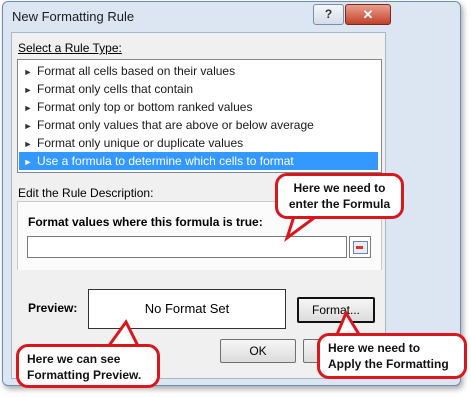 The image size is (471, 397). Describe the element at coordinates (339, 196) in the screenshot. I see `formula-callout: Here we need to enter the Formula` at that location.